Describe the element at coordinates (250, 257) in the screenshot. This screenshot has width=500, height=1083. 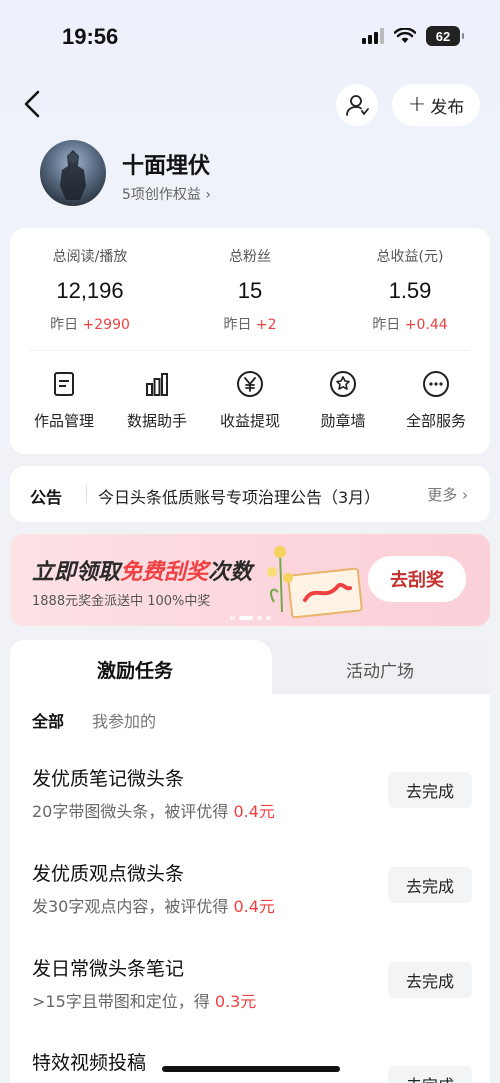
I see `stat-label: 总粉丝` at that location.